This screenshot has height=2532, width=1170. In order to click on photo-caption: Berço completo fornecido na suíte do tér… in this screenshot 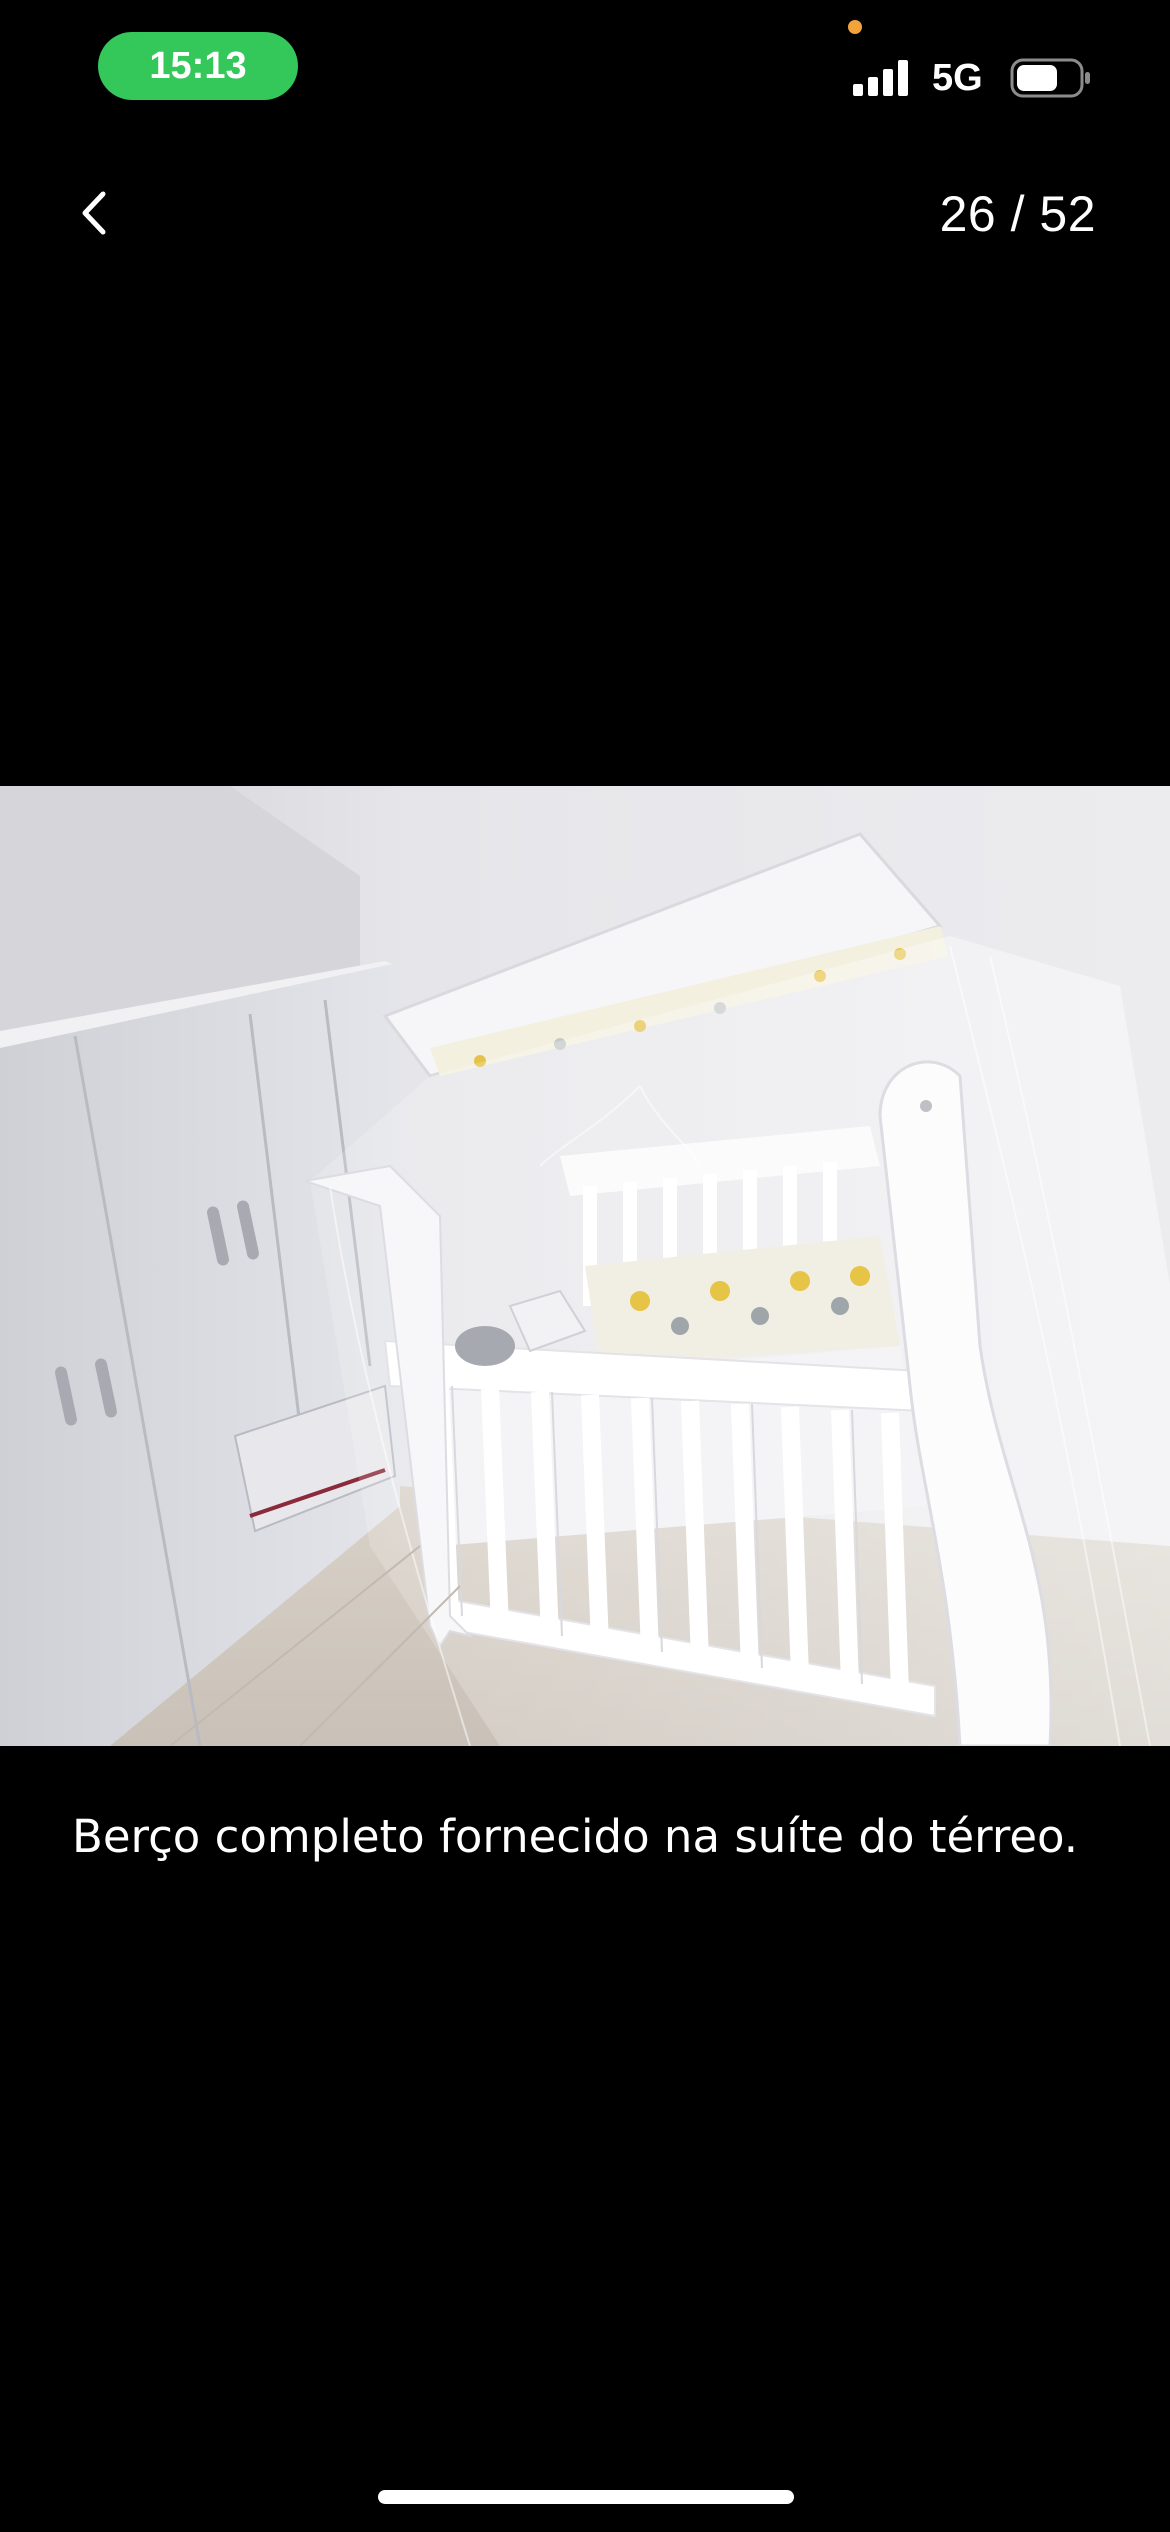, I will do `click(575, 1836)`.